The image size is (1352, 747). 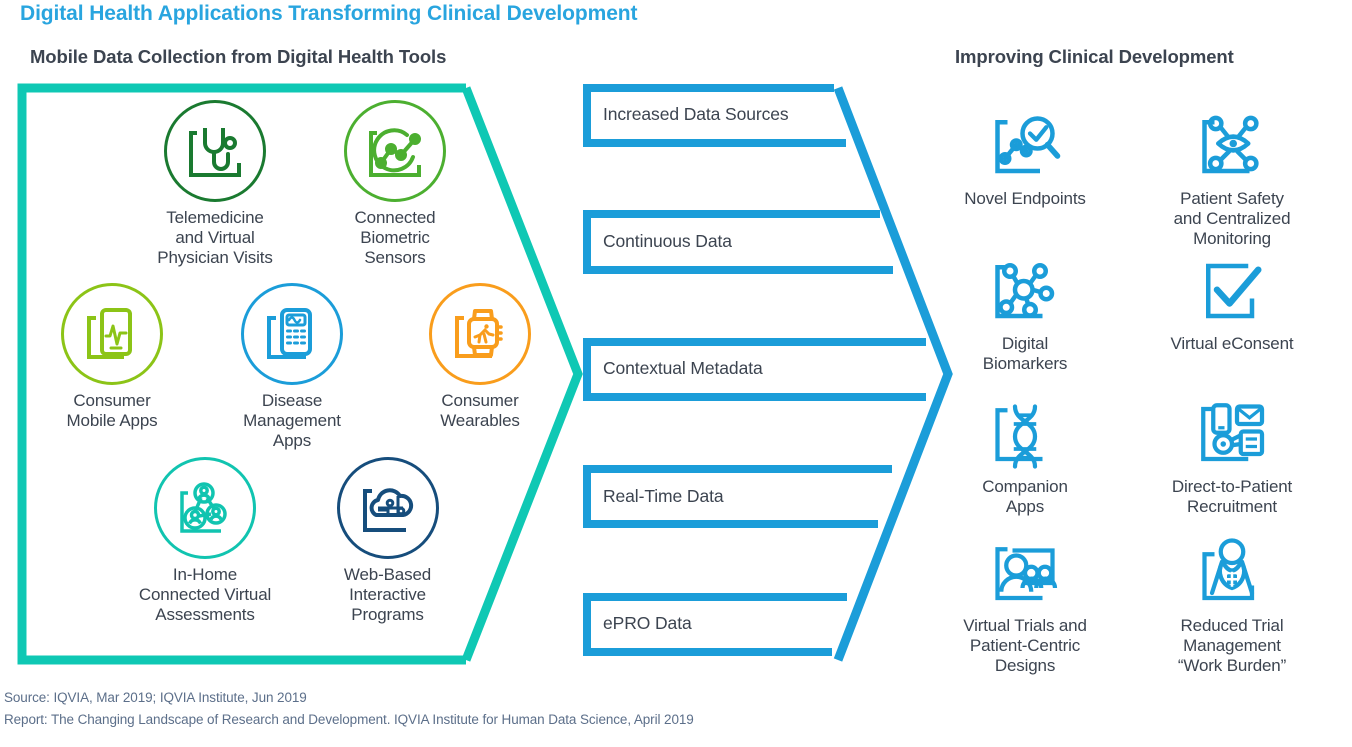 I want to click on left-item-consumer-wearables: Consumer Wearables, so click(x=480, y=357).